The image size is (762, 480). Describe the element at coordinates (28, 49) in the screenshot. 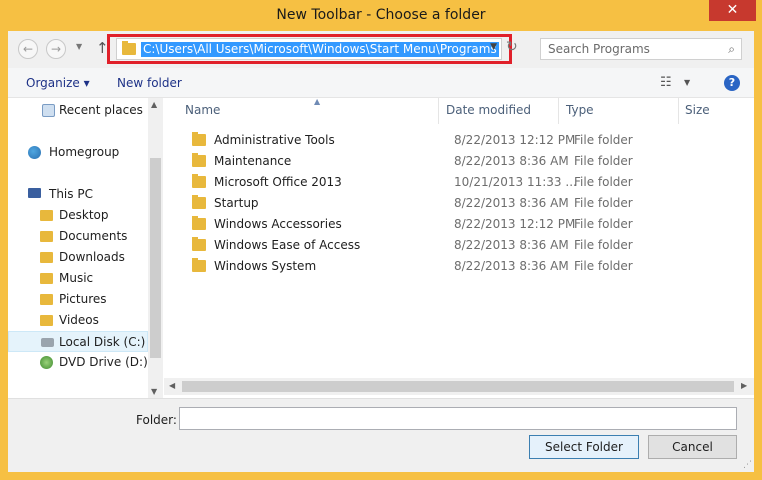

I see `back-button: ←` at that location.